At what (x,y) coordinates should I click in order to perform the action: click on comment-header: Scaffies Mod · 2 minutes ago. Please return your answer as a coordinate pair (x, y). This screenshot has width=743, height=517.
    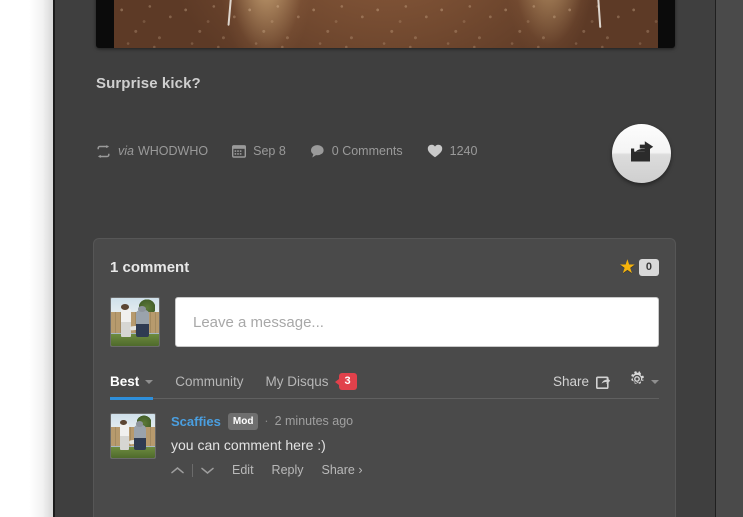
    Looking at the image, I should click on (415, 421).